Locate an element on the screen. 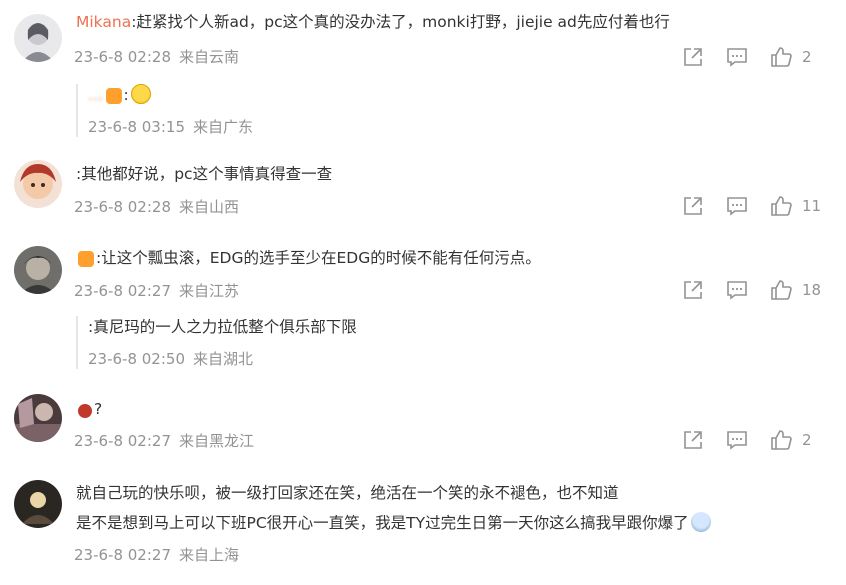 The width and height of the screenshot is (846, 585). comment-meta: 23-6-8 02:28 来自山西 is located at coordinates (156, 206).